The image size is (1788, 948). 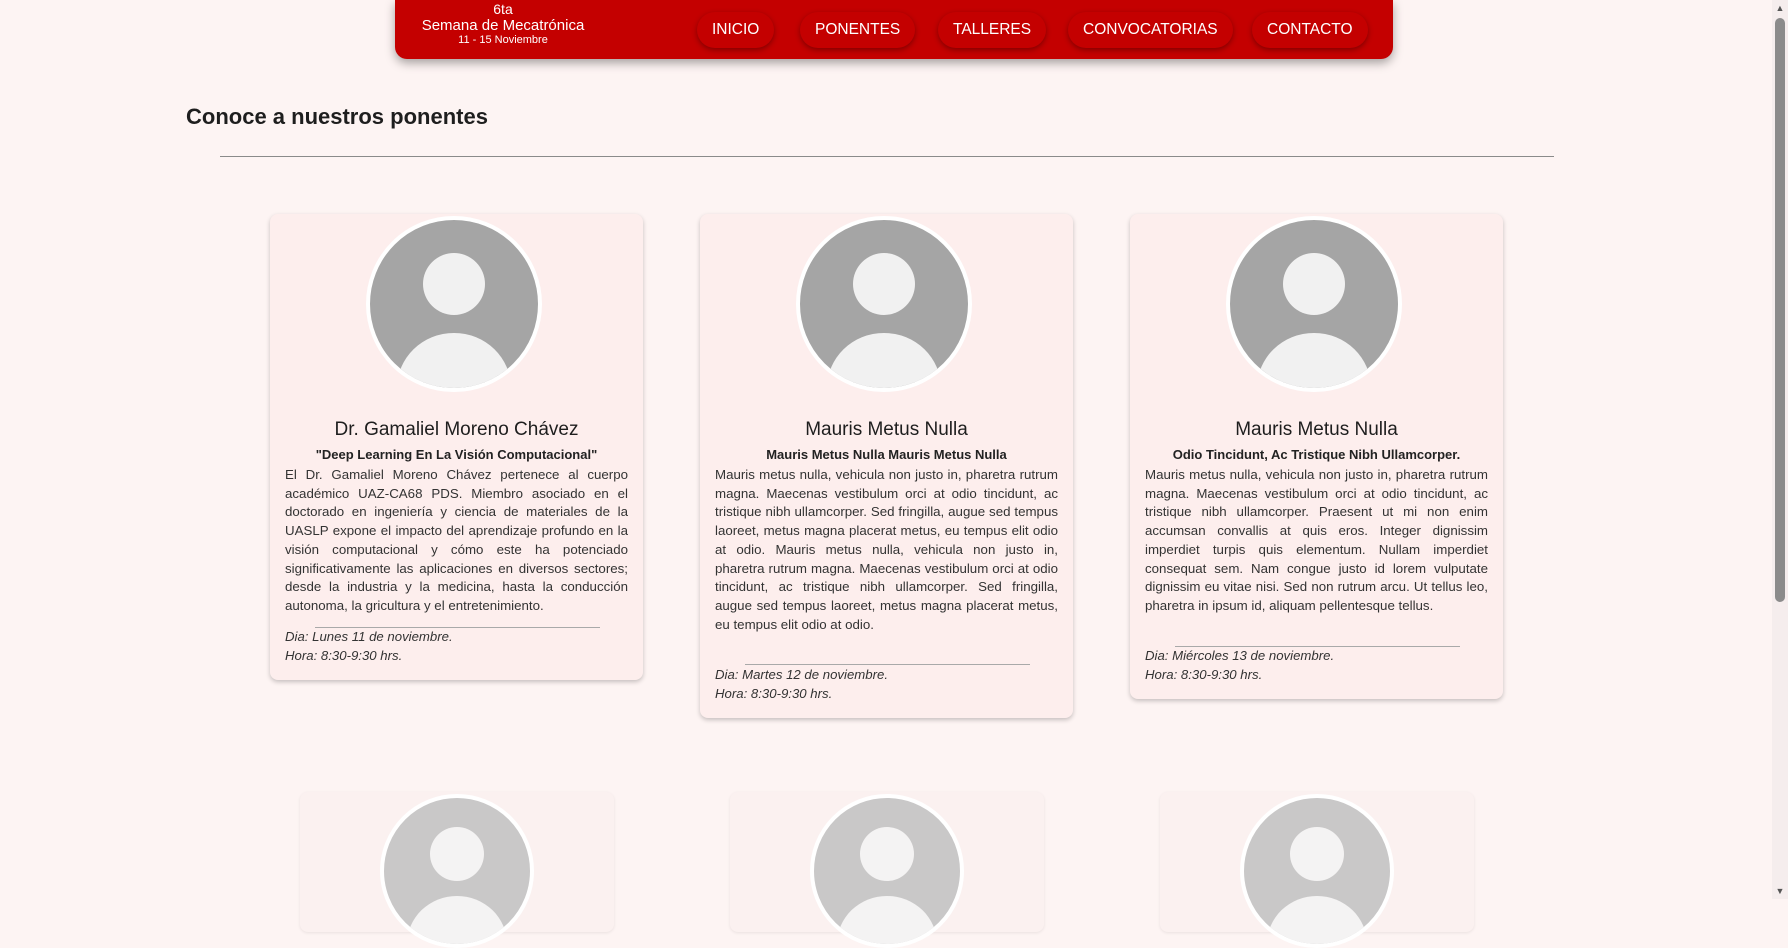 What do you see at coordinates (1150, 30) in the screenshot?
I see `nav-convocatorias: CONVOCATORIAS` at bounding box center [1150, 30].